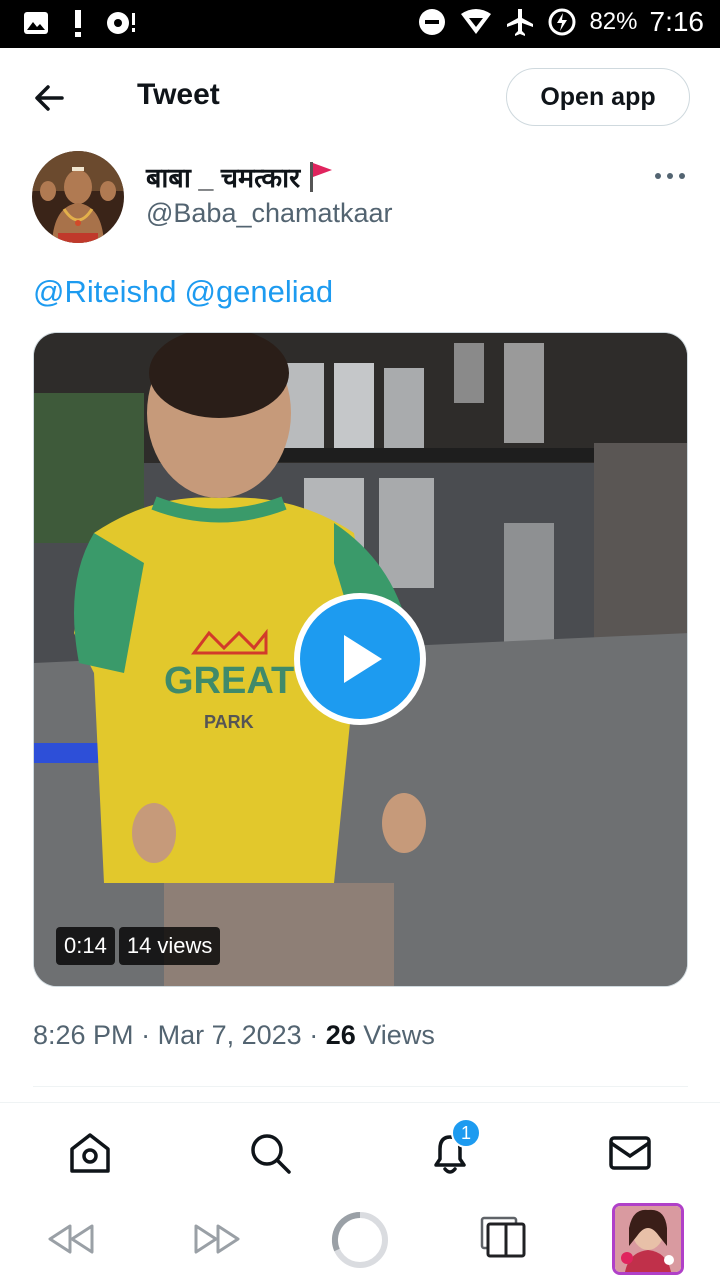 The height and width of the screenshot is (1280, 720). I want to click on browser-tabs-button, so click(504, 1240).